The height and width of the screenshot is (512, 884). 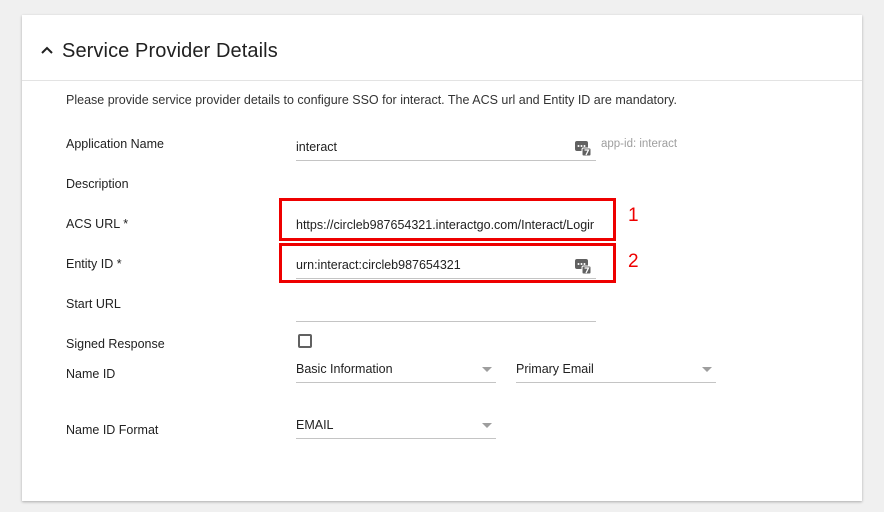 What do you see at coordinates (633, 261) in the screenshot?
I see `callout-label-2: 2` at bounding box center [633, 261].